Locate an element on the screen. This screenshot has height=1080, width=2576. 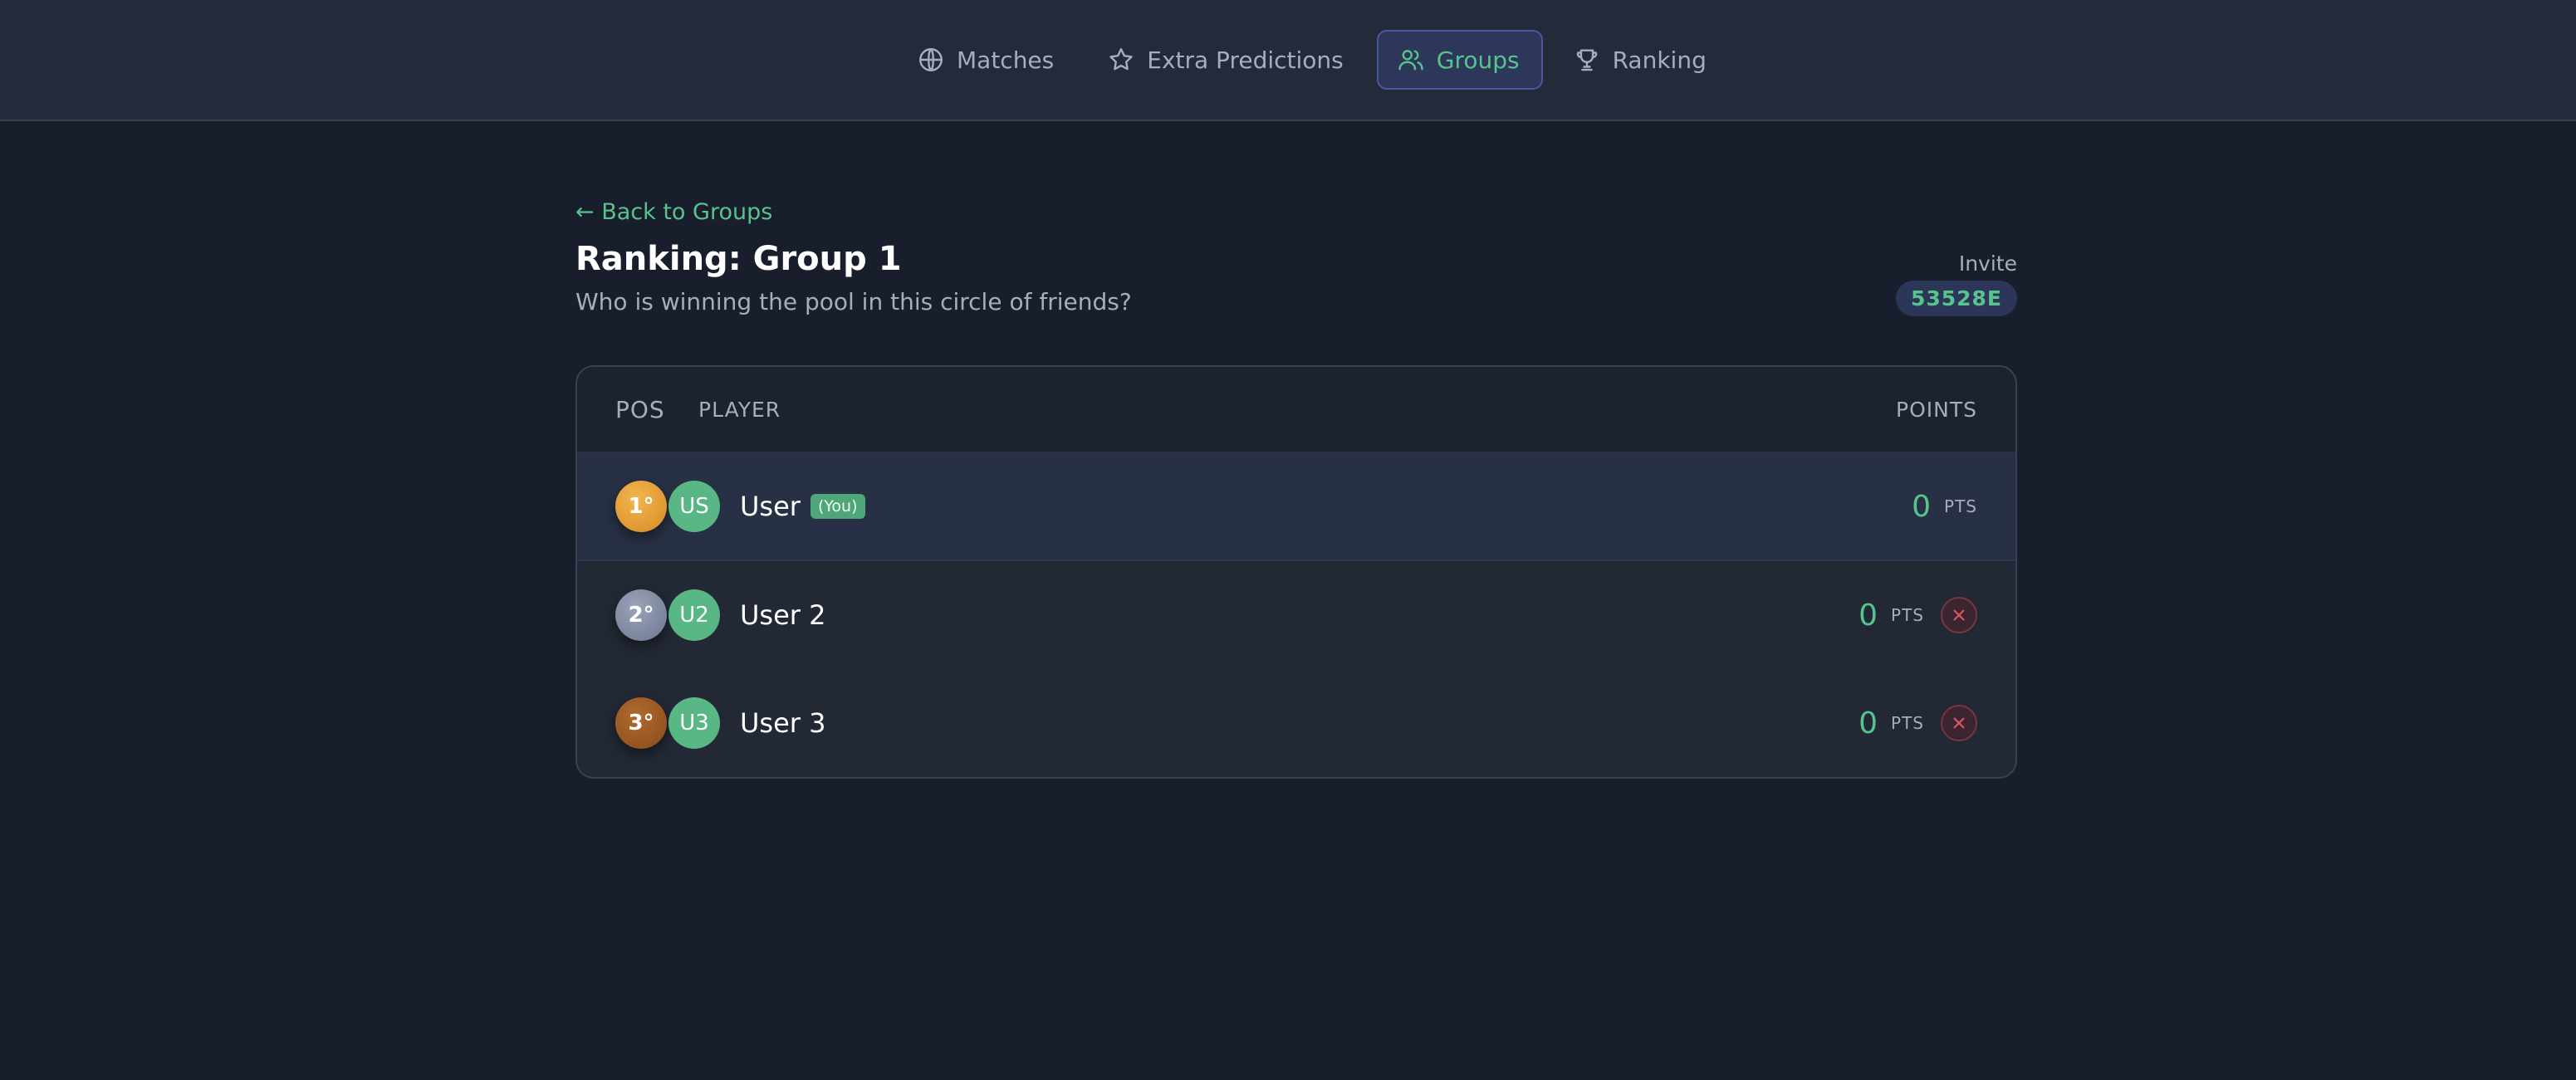
header-pos: POS is located at coordinates (640, 409).